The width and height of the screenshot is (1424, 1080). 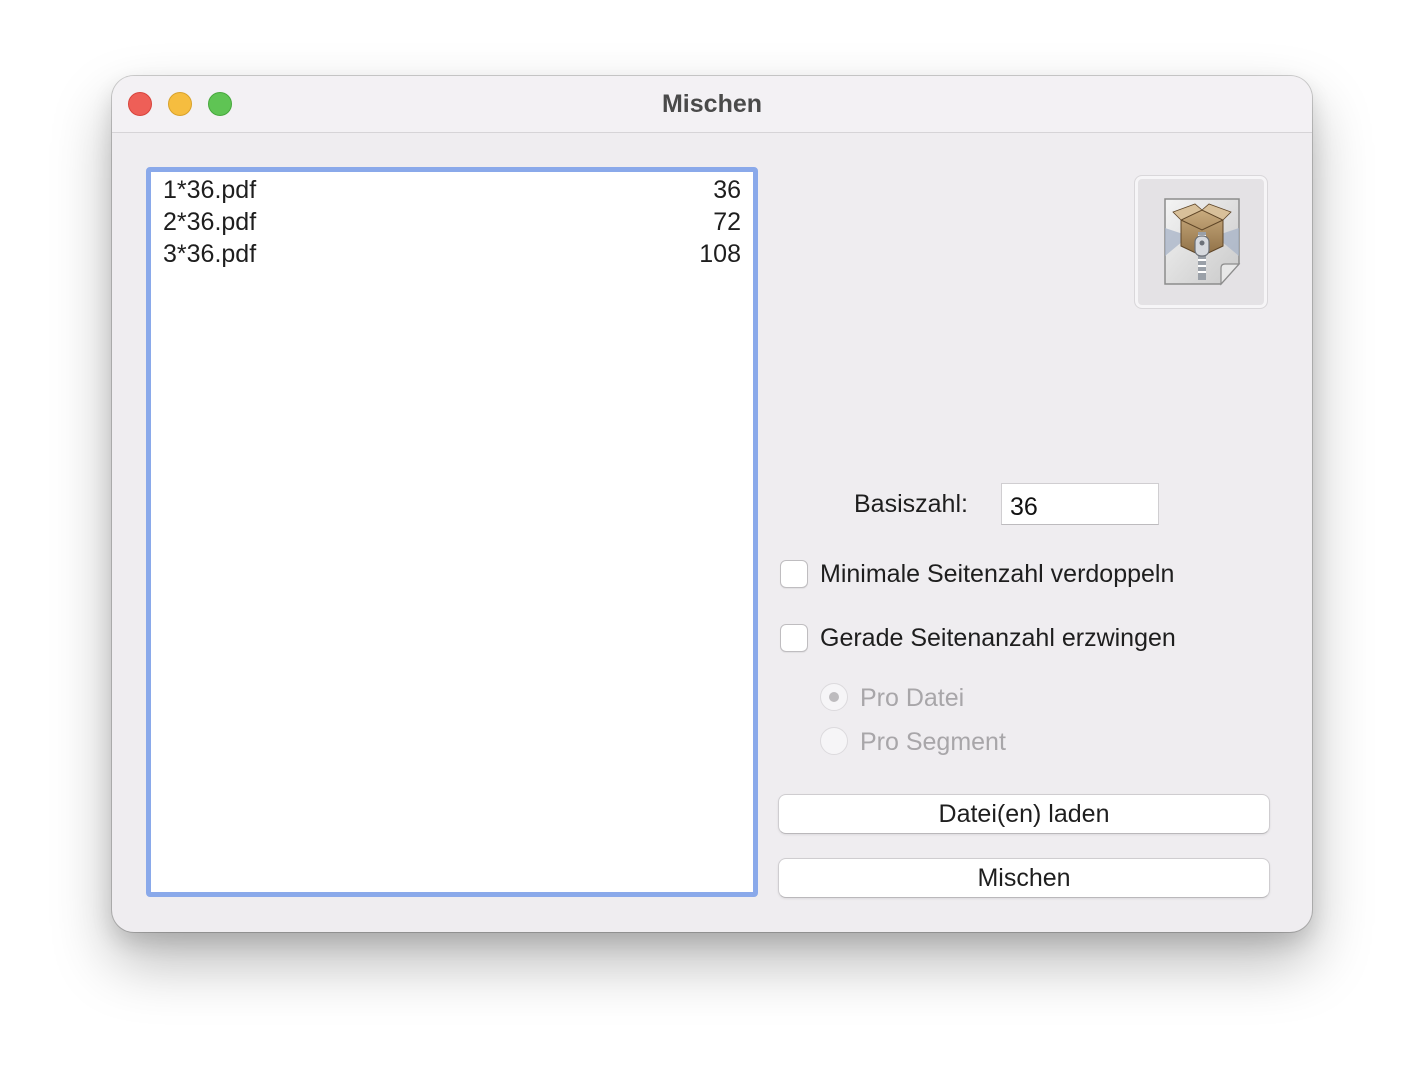 I want to click on load-files-button: Datei(en) laden, so click(x=1024, y=814).